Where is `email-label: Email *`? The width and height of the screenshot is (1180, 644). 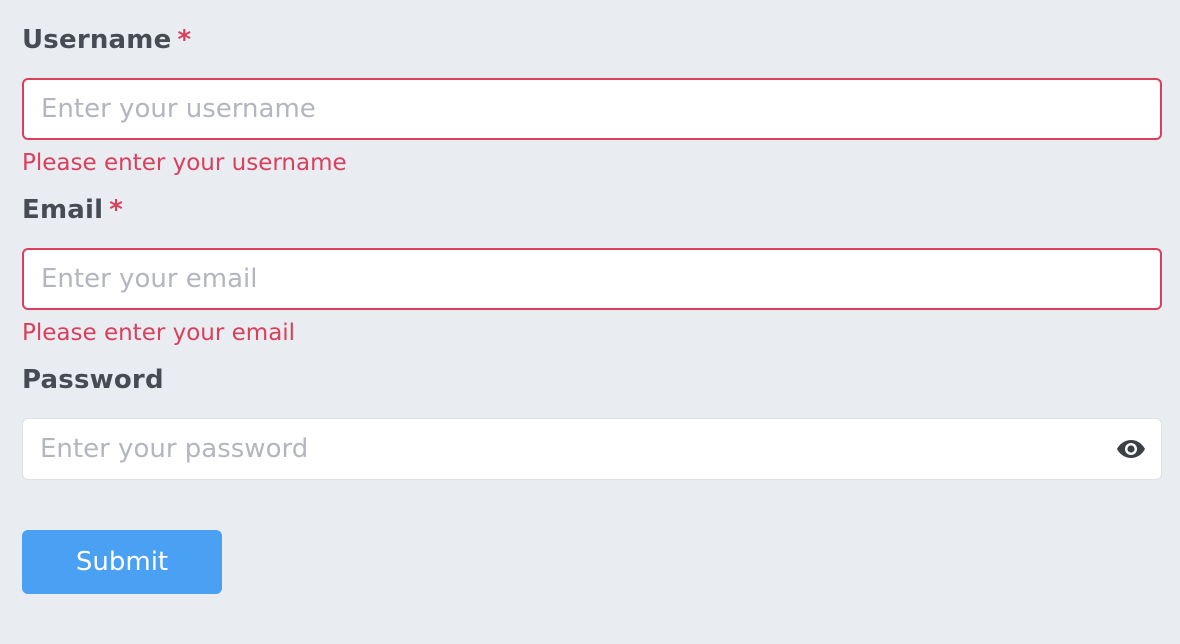 email-label: Email * is located at coordinates (72, 210).